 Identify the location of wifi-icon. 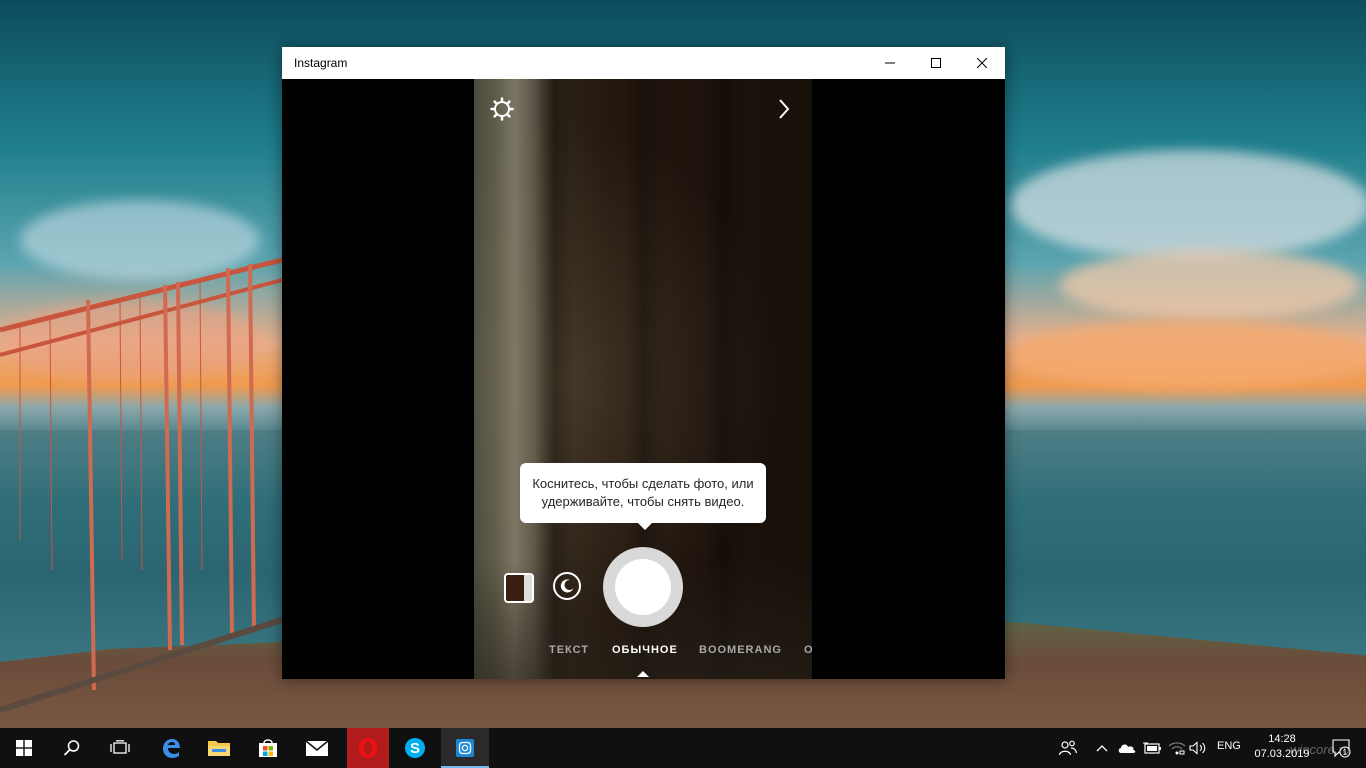
(1177, 748).